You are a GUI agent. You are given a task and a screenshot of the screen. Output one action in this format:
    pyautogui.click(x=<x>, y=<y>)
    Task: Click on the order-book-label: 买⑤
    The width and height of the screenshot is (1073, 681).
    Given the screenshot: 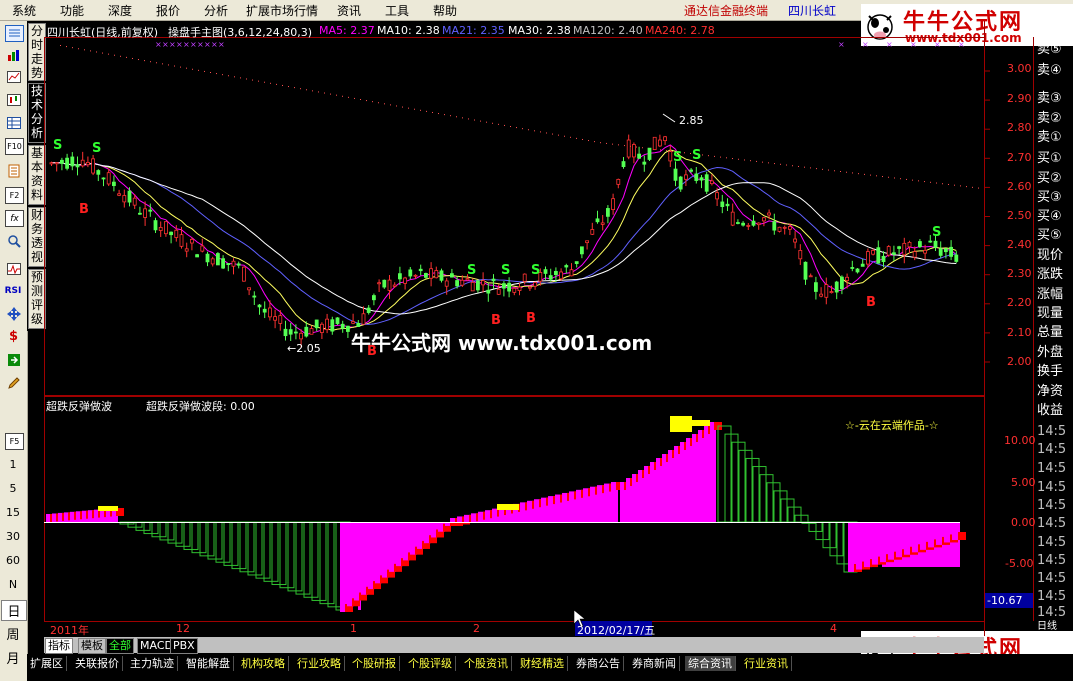 What is the action you would take?
    pyautogui.click(x=1049, y=235)
    